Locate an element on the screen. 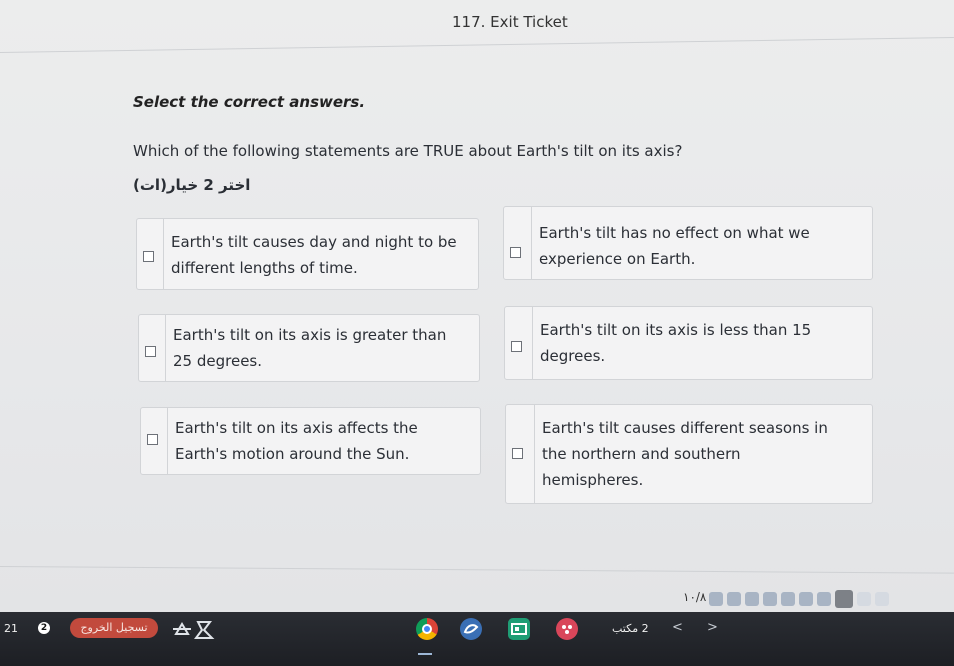 Image resolution: width=954 pixels, height=666 pixels. footer-divider is located at coordinates (477, 570).